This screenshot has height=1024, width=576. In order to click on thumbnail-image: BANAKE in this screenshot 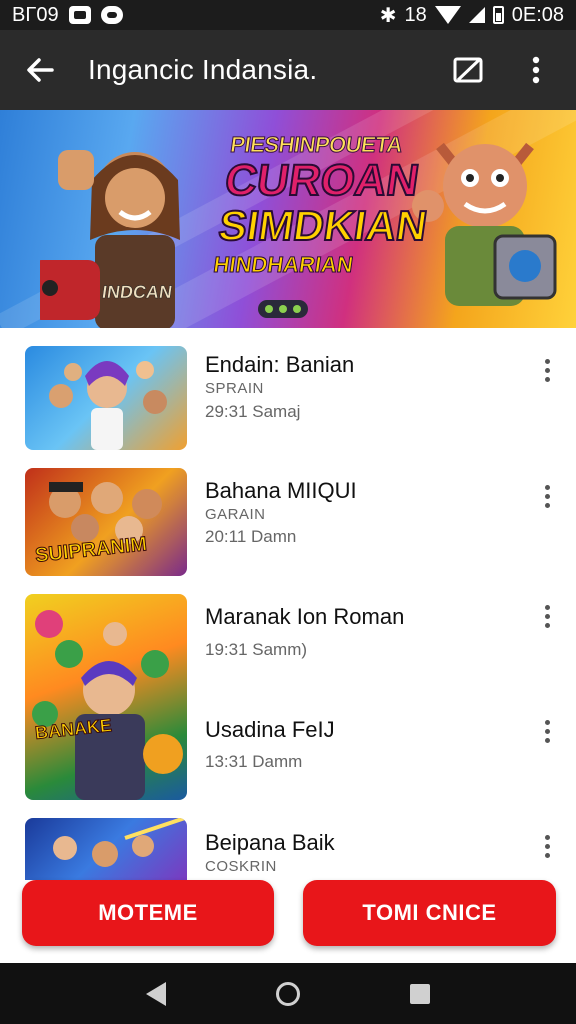, I will do `click(106, 697)`.